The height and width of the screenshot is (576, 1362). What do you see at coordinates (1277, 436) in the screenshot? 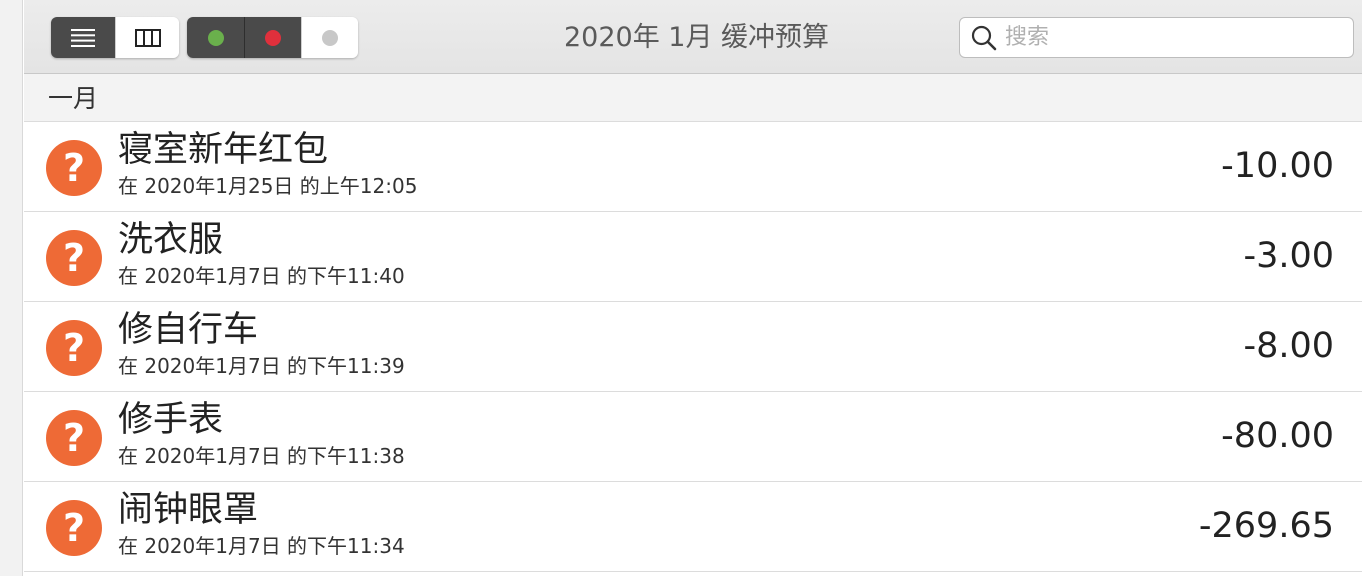
I see `transaction-amount: -80.00` at bounding box center [1277, 436].